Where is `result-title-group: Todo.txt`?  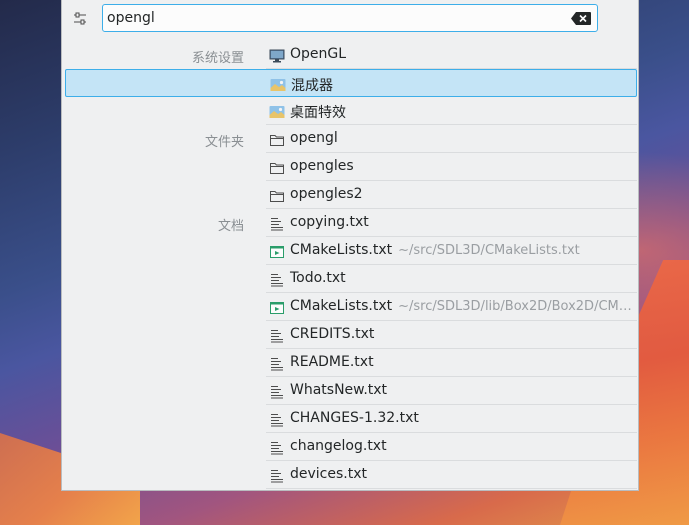
result-title-group: Todo.txt is located at coordinates (318, 278).